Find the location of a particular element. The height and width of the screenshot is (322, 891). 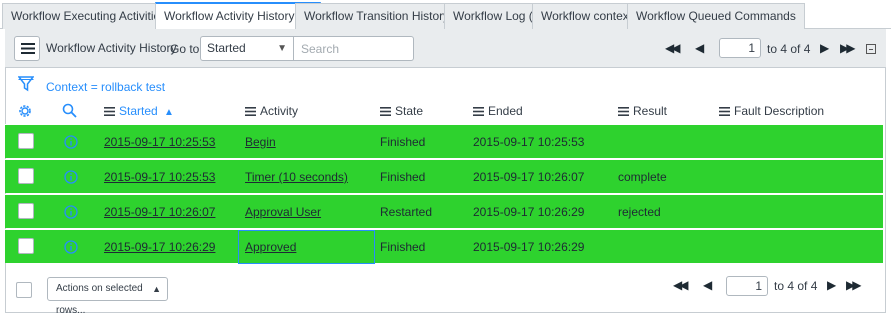

goto-label: Go to is located at coordinates (185, 49).